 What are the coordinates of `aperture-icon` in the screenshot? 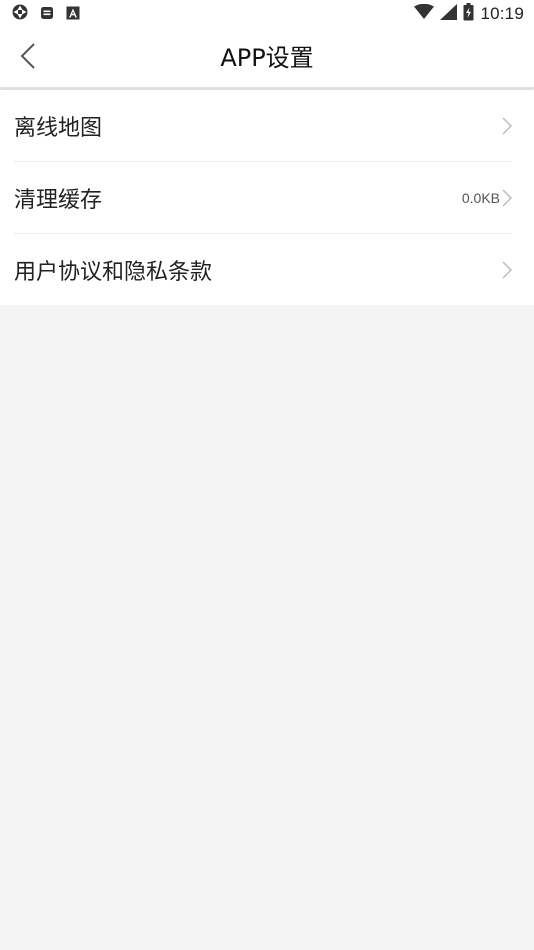 It's located at (20, 14).